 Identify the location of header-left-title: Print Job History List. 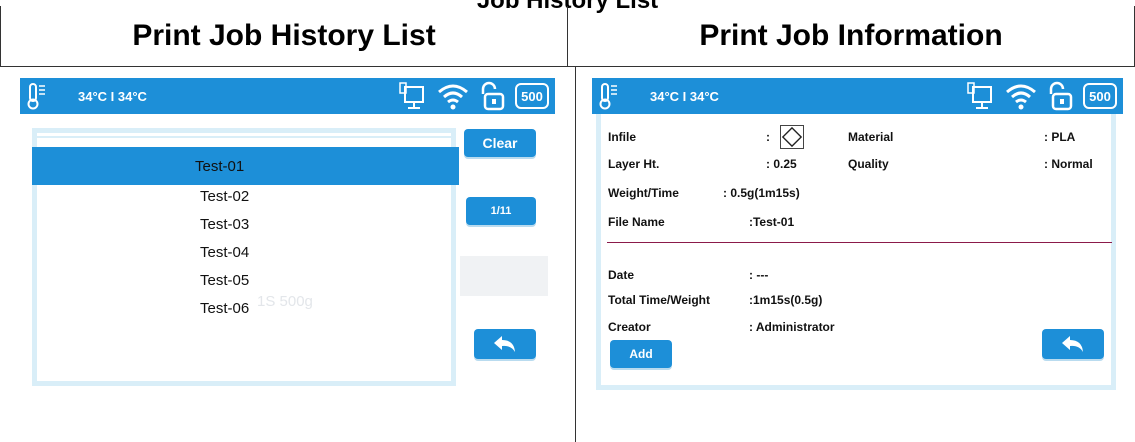
(284, 36).